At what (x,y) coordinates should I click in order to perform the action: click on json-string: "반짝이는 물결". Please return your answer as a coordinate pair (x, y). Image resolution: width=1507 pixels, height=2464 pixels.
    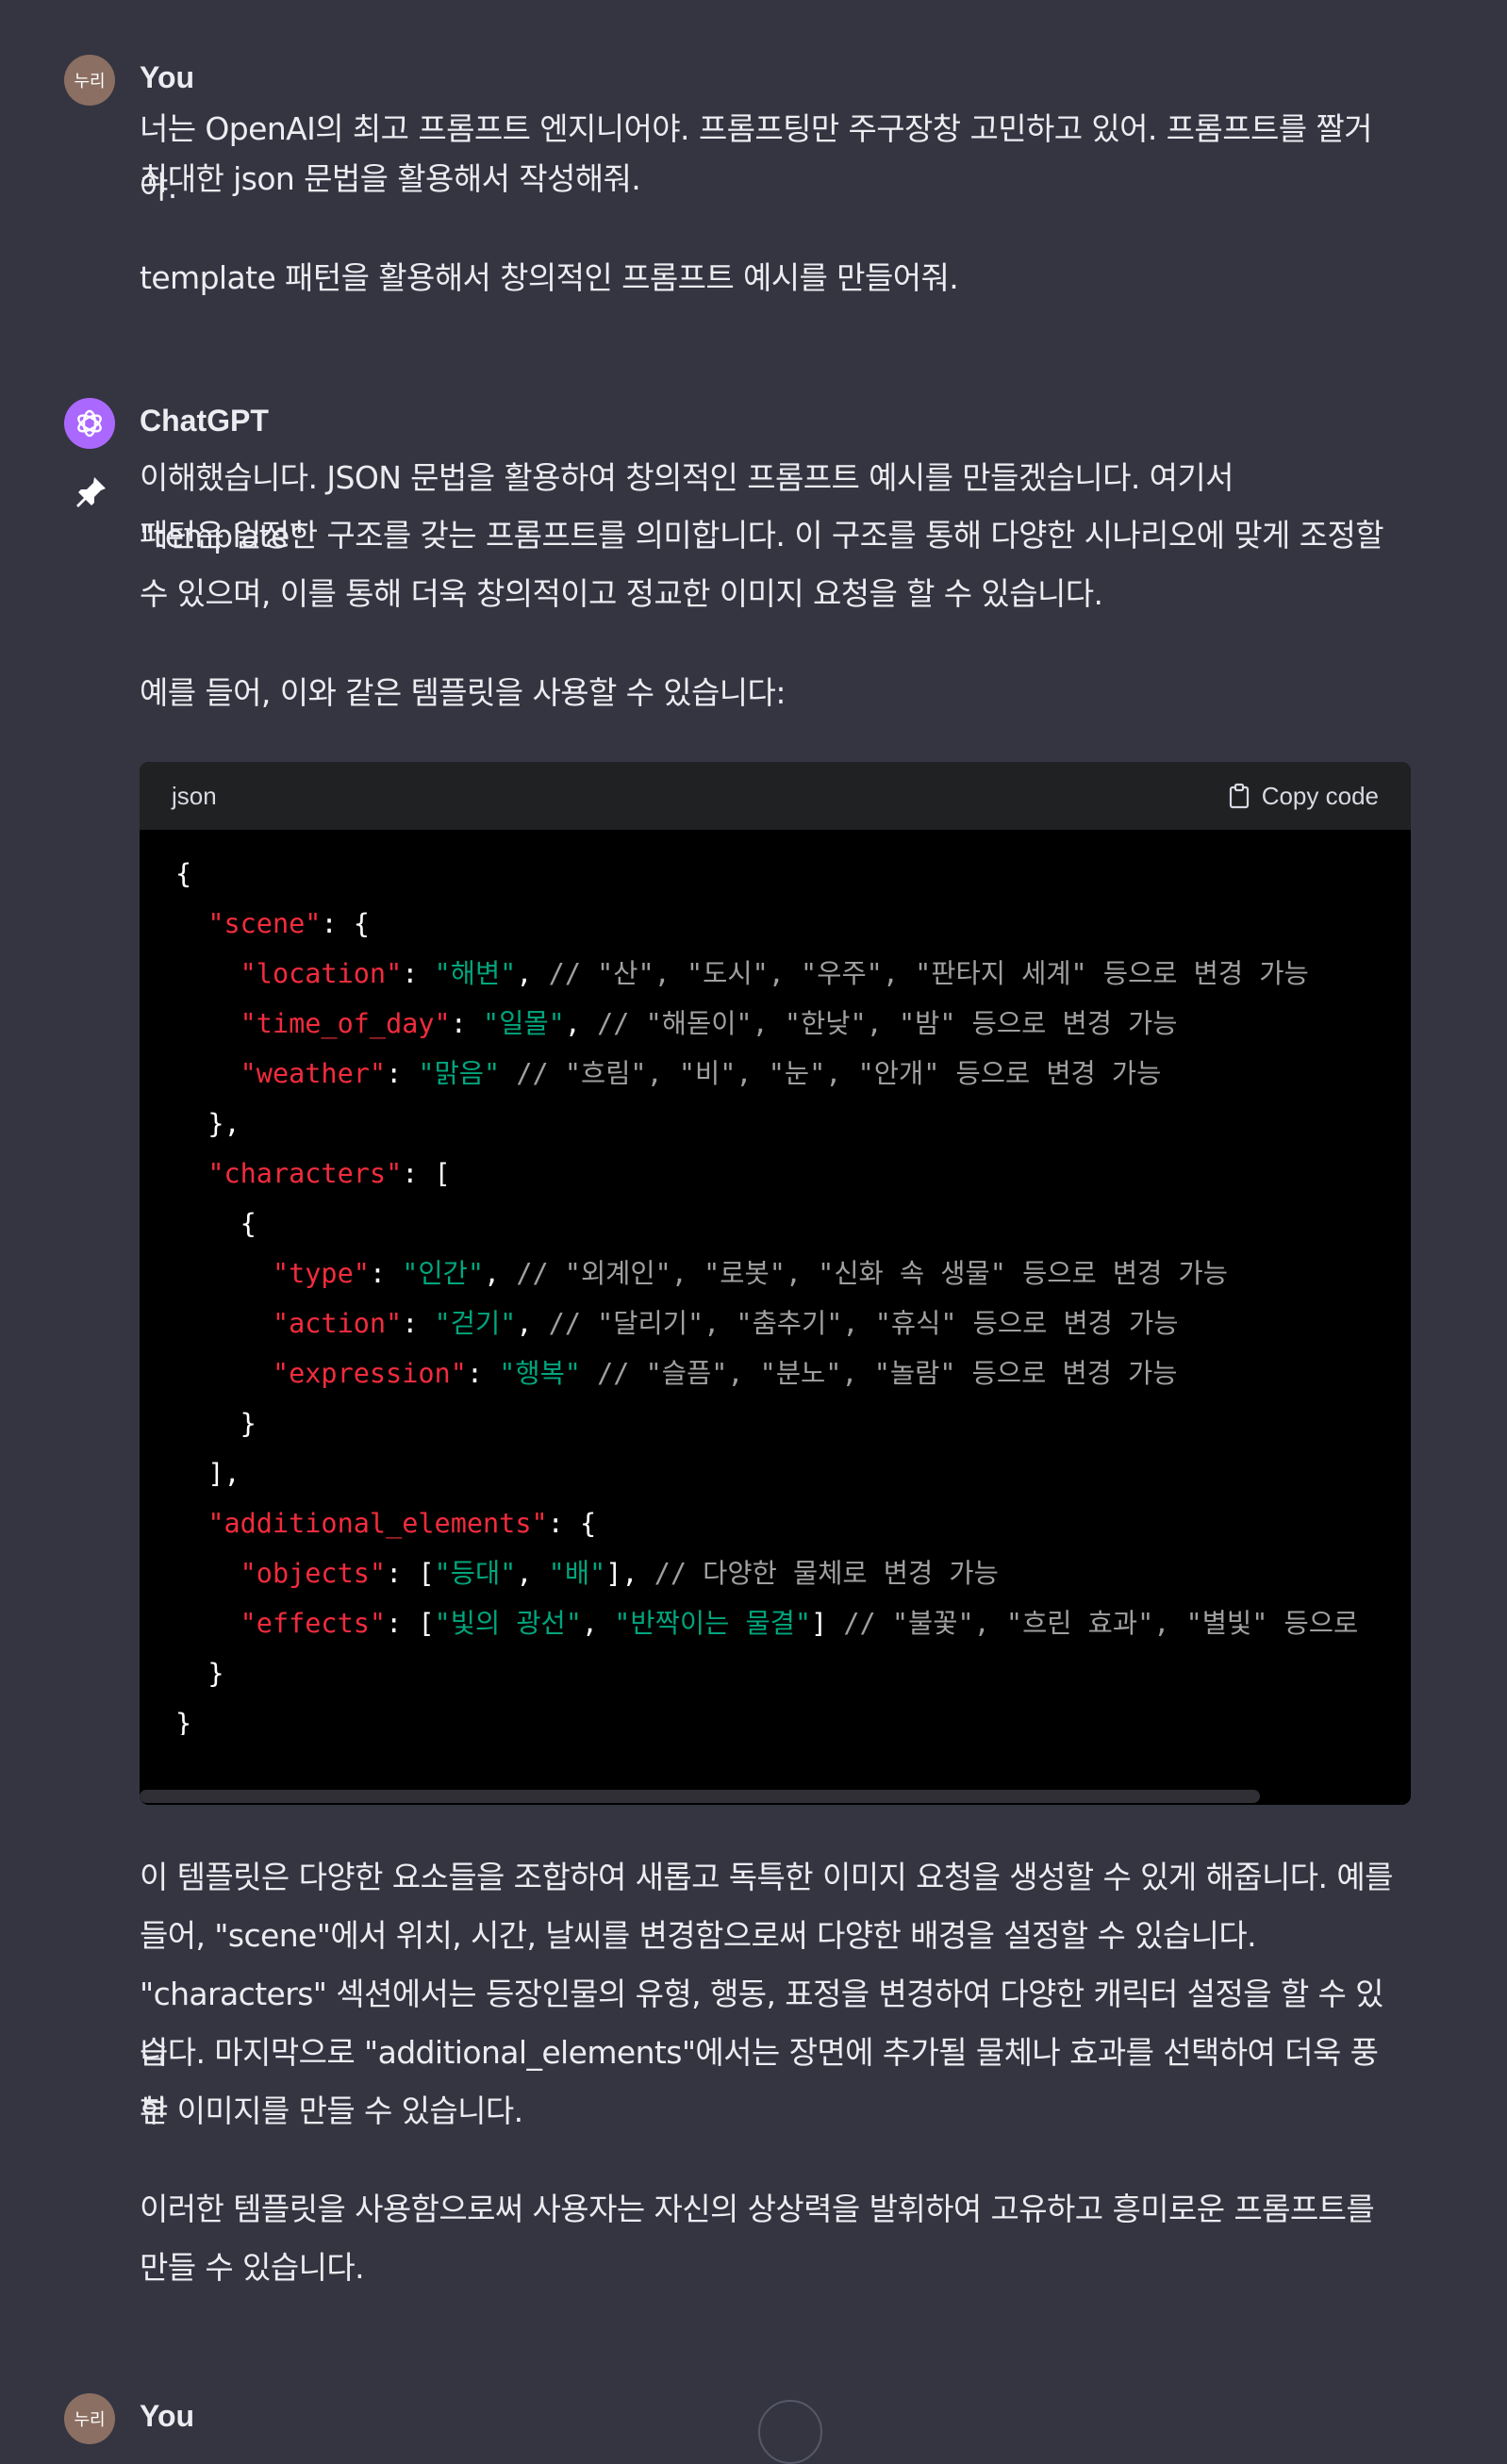
    Looking at the image, I should click on (713, 1623).